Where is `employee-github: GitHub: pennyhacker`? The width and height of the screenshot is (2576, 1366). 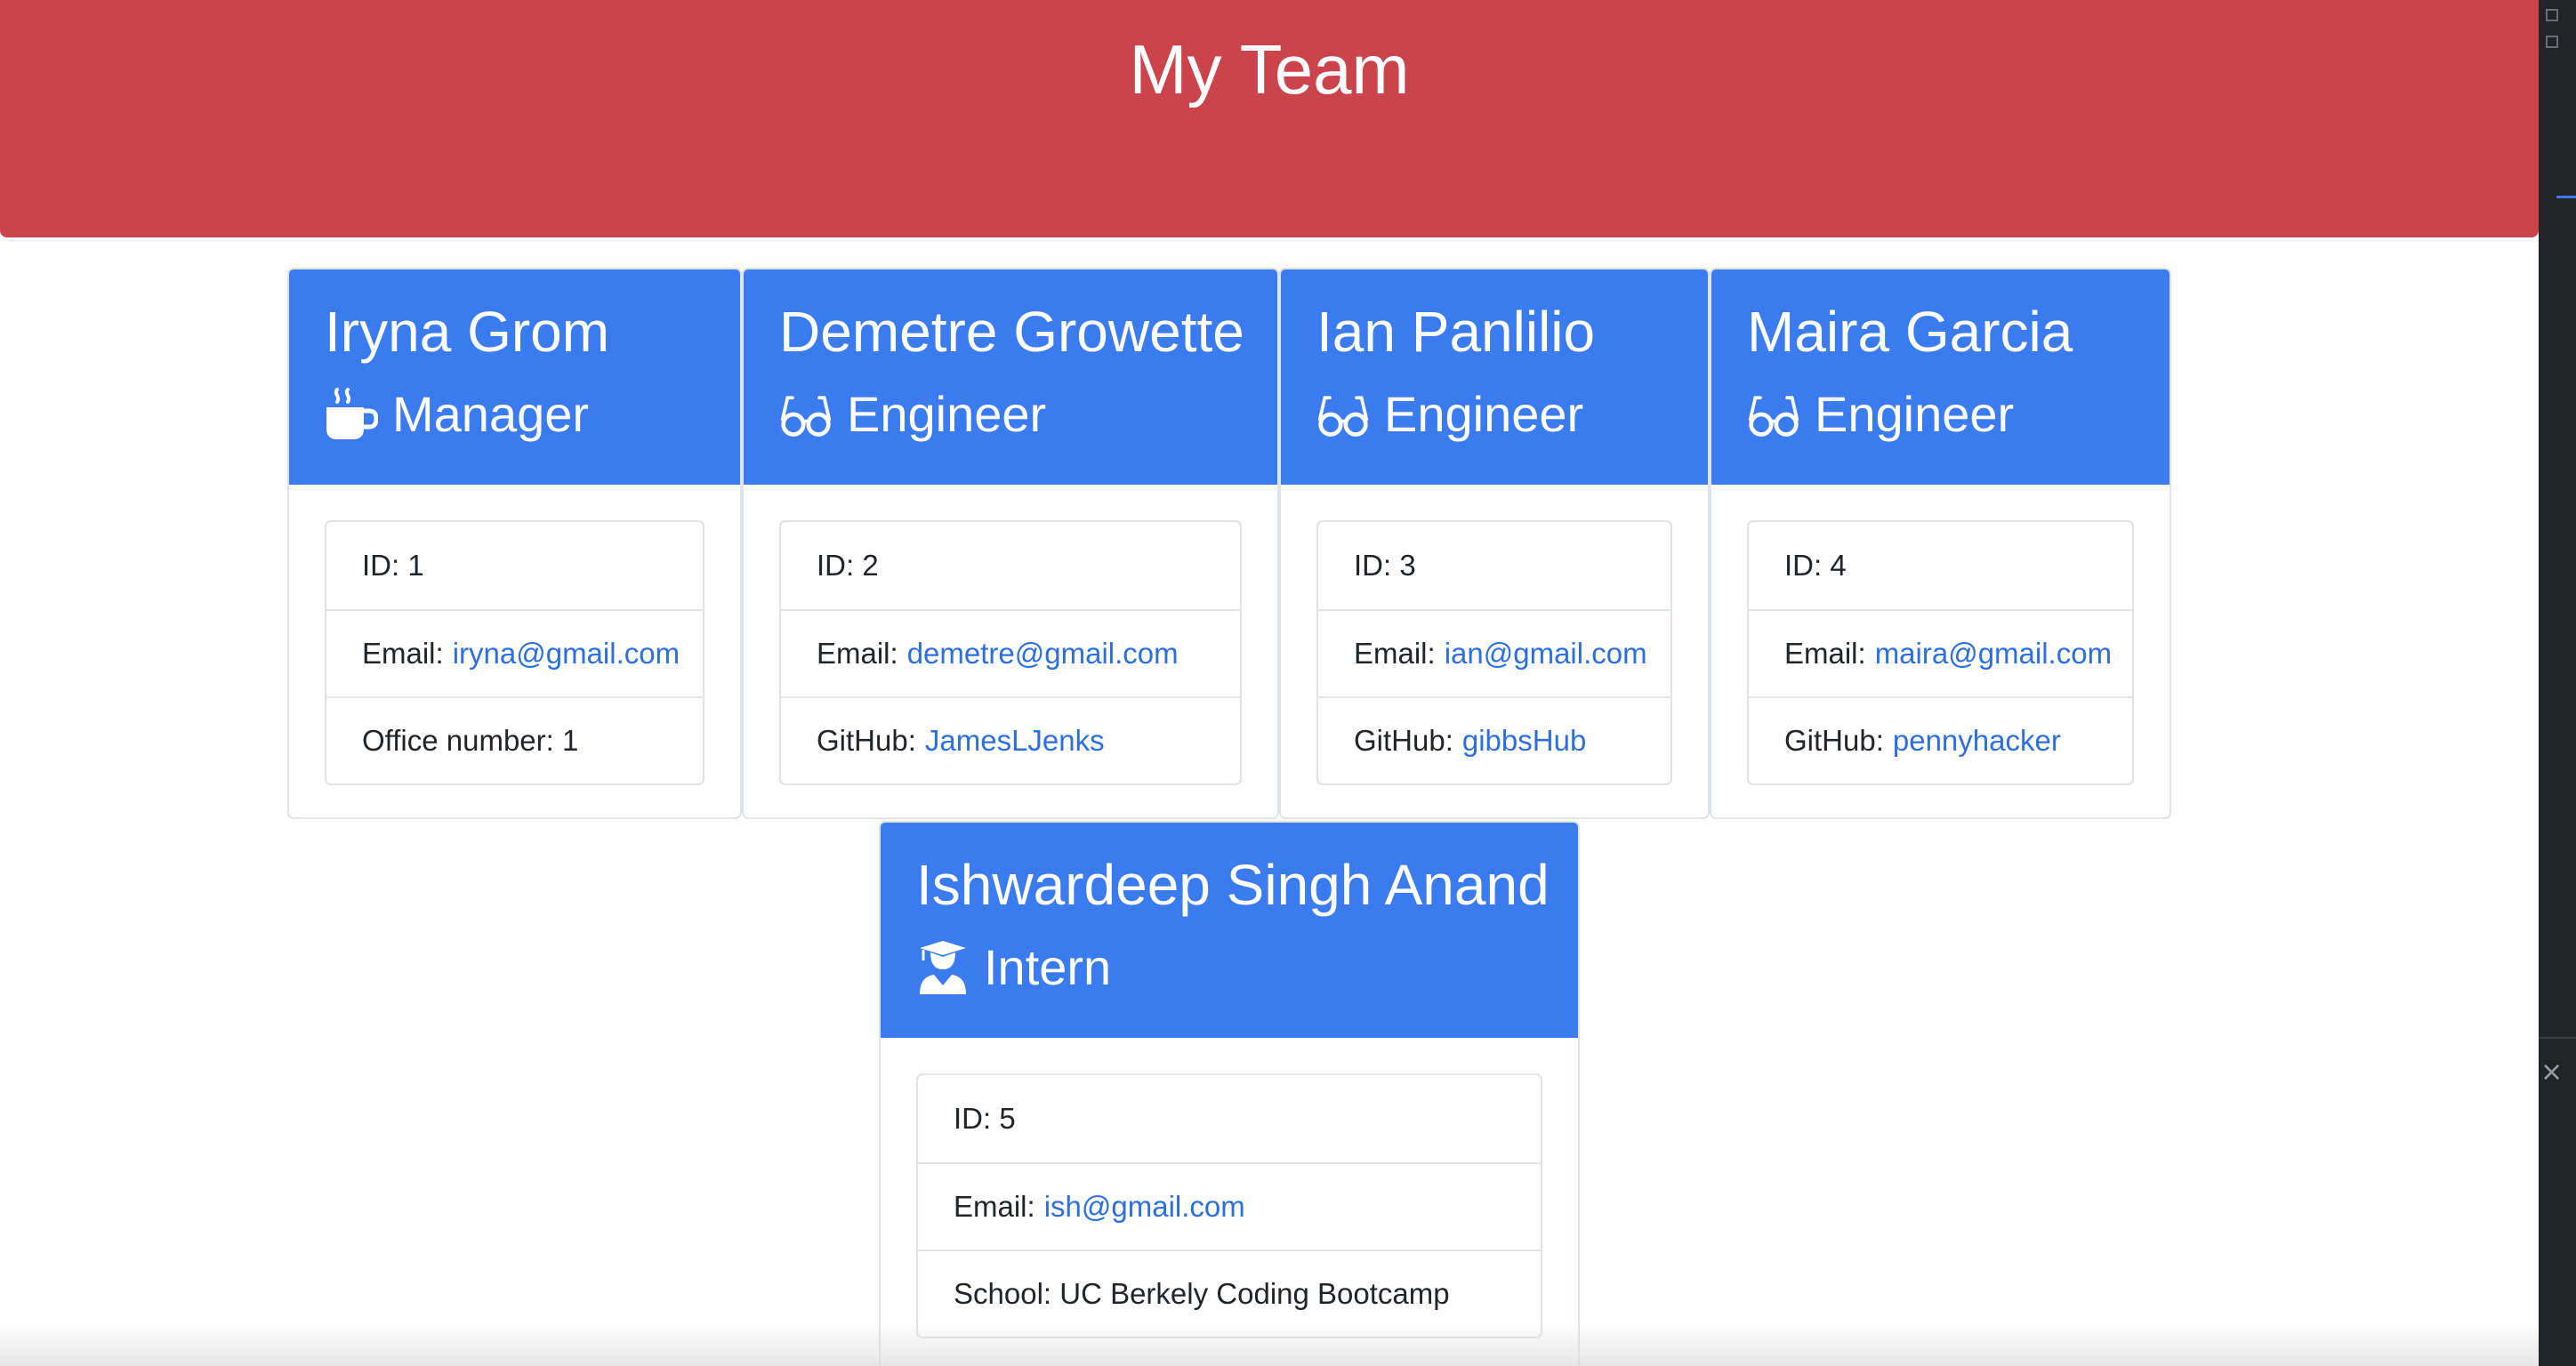
employee-github: GitHub: pennyhacker is located at coordinates (1940, 739).